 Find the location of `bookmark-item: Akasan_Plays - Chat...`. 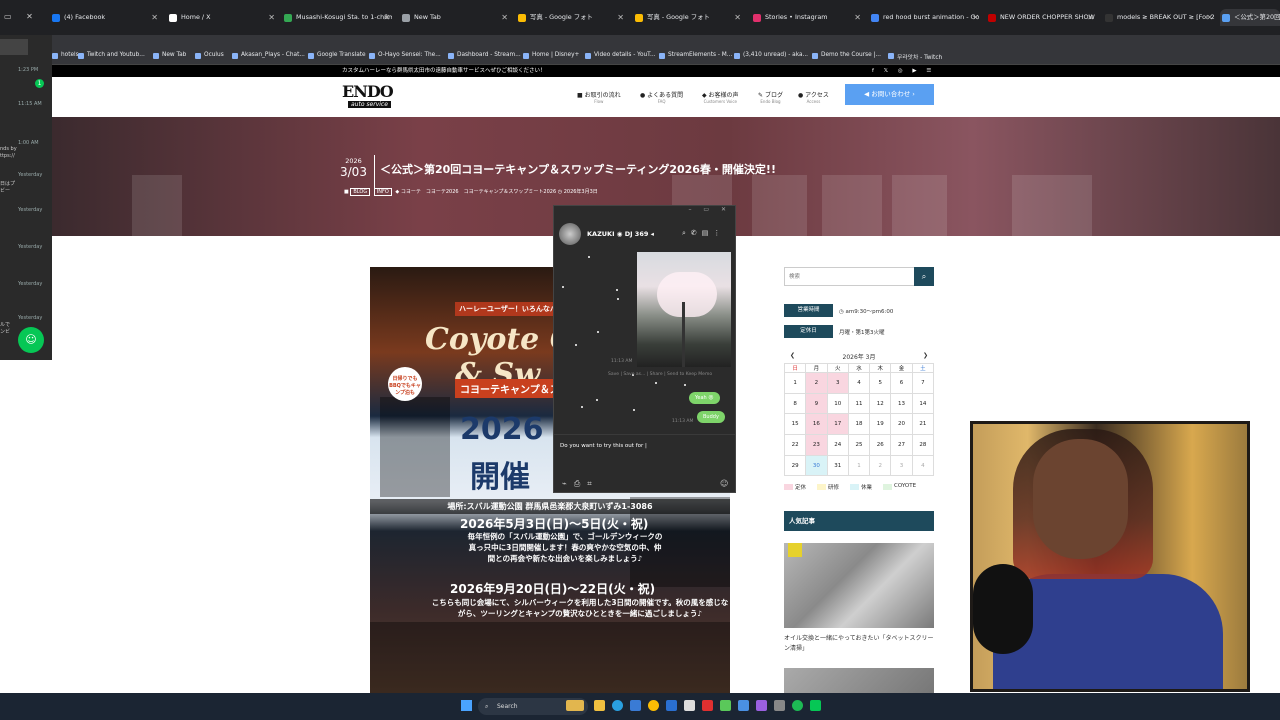

bookmark-item: Akasan_Plays - Chat... is located at coordinates (268, 55).